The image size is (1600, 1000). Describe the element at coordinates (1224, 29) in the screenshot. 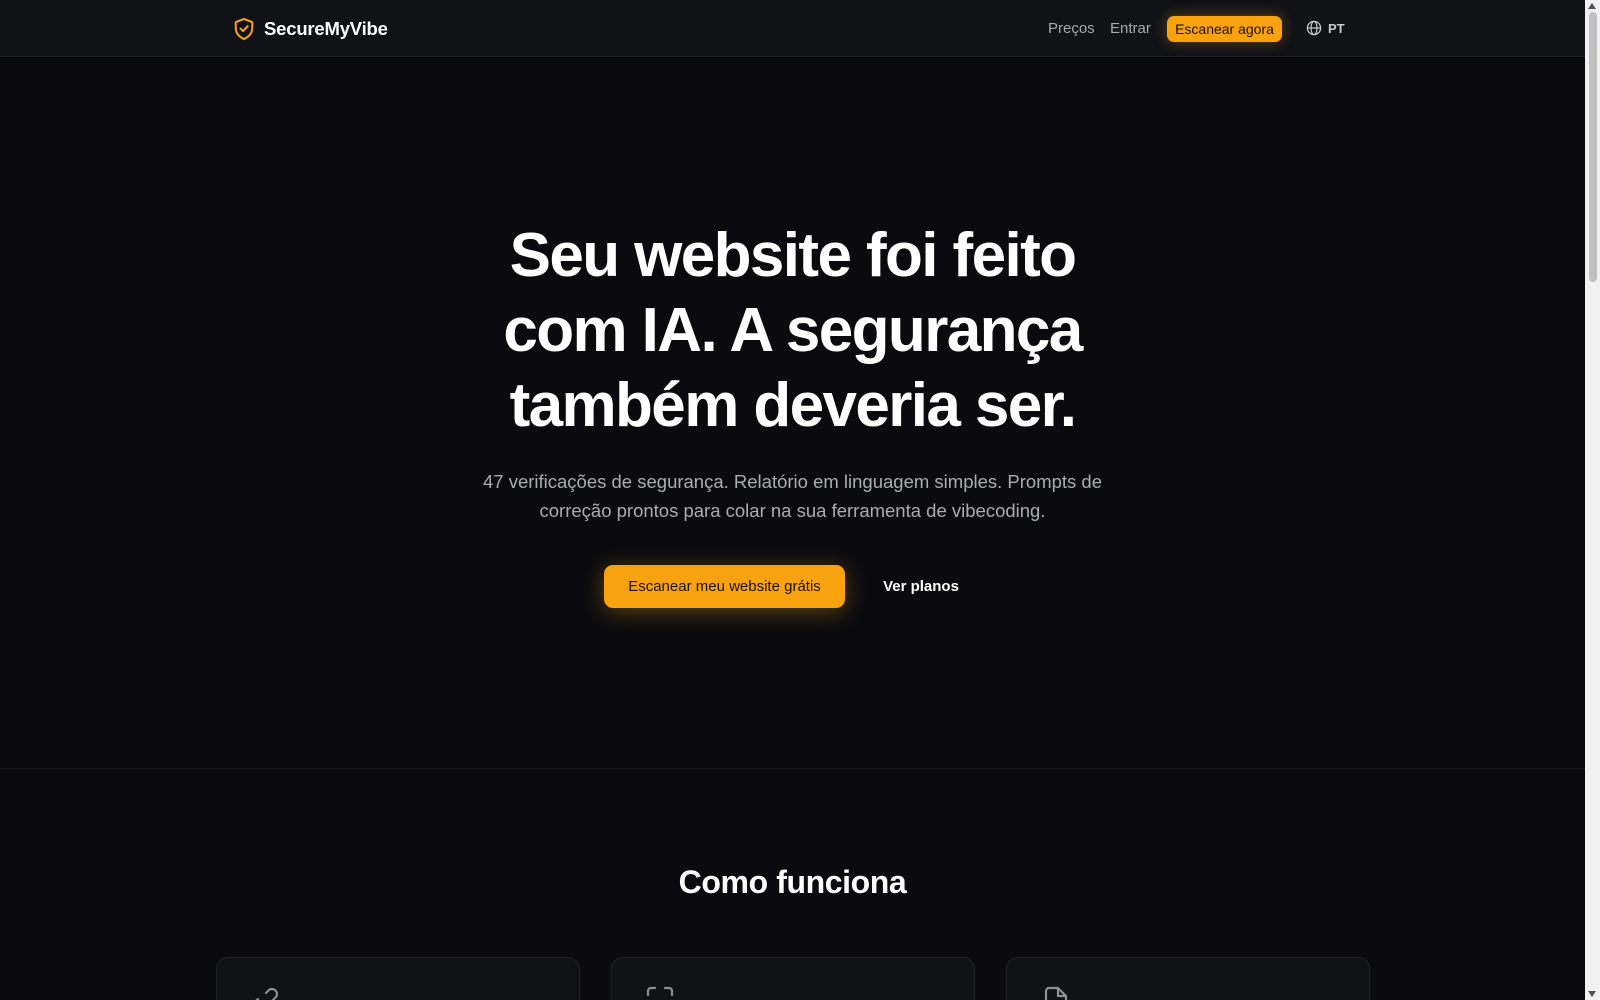

I see `scan-now-button: Escanear agora` at that location.